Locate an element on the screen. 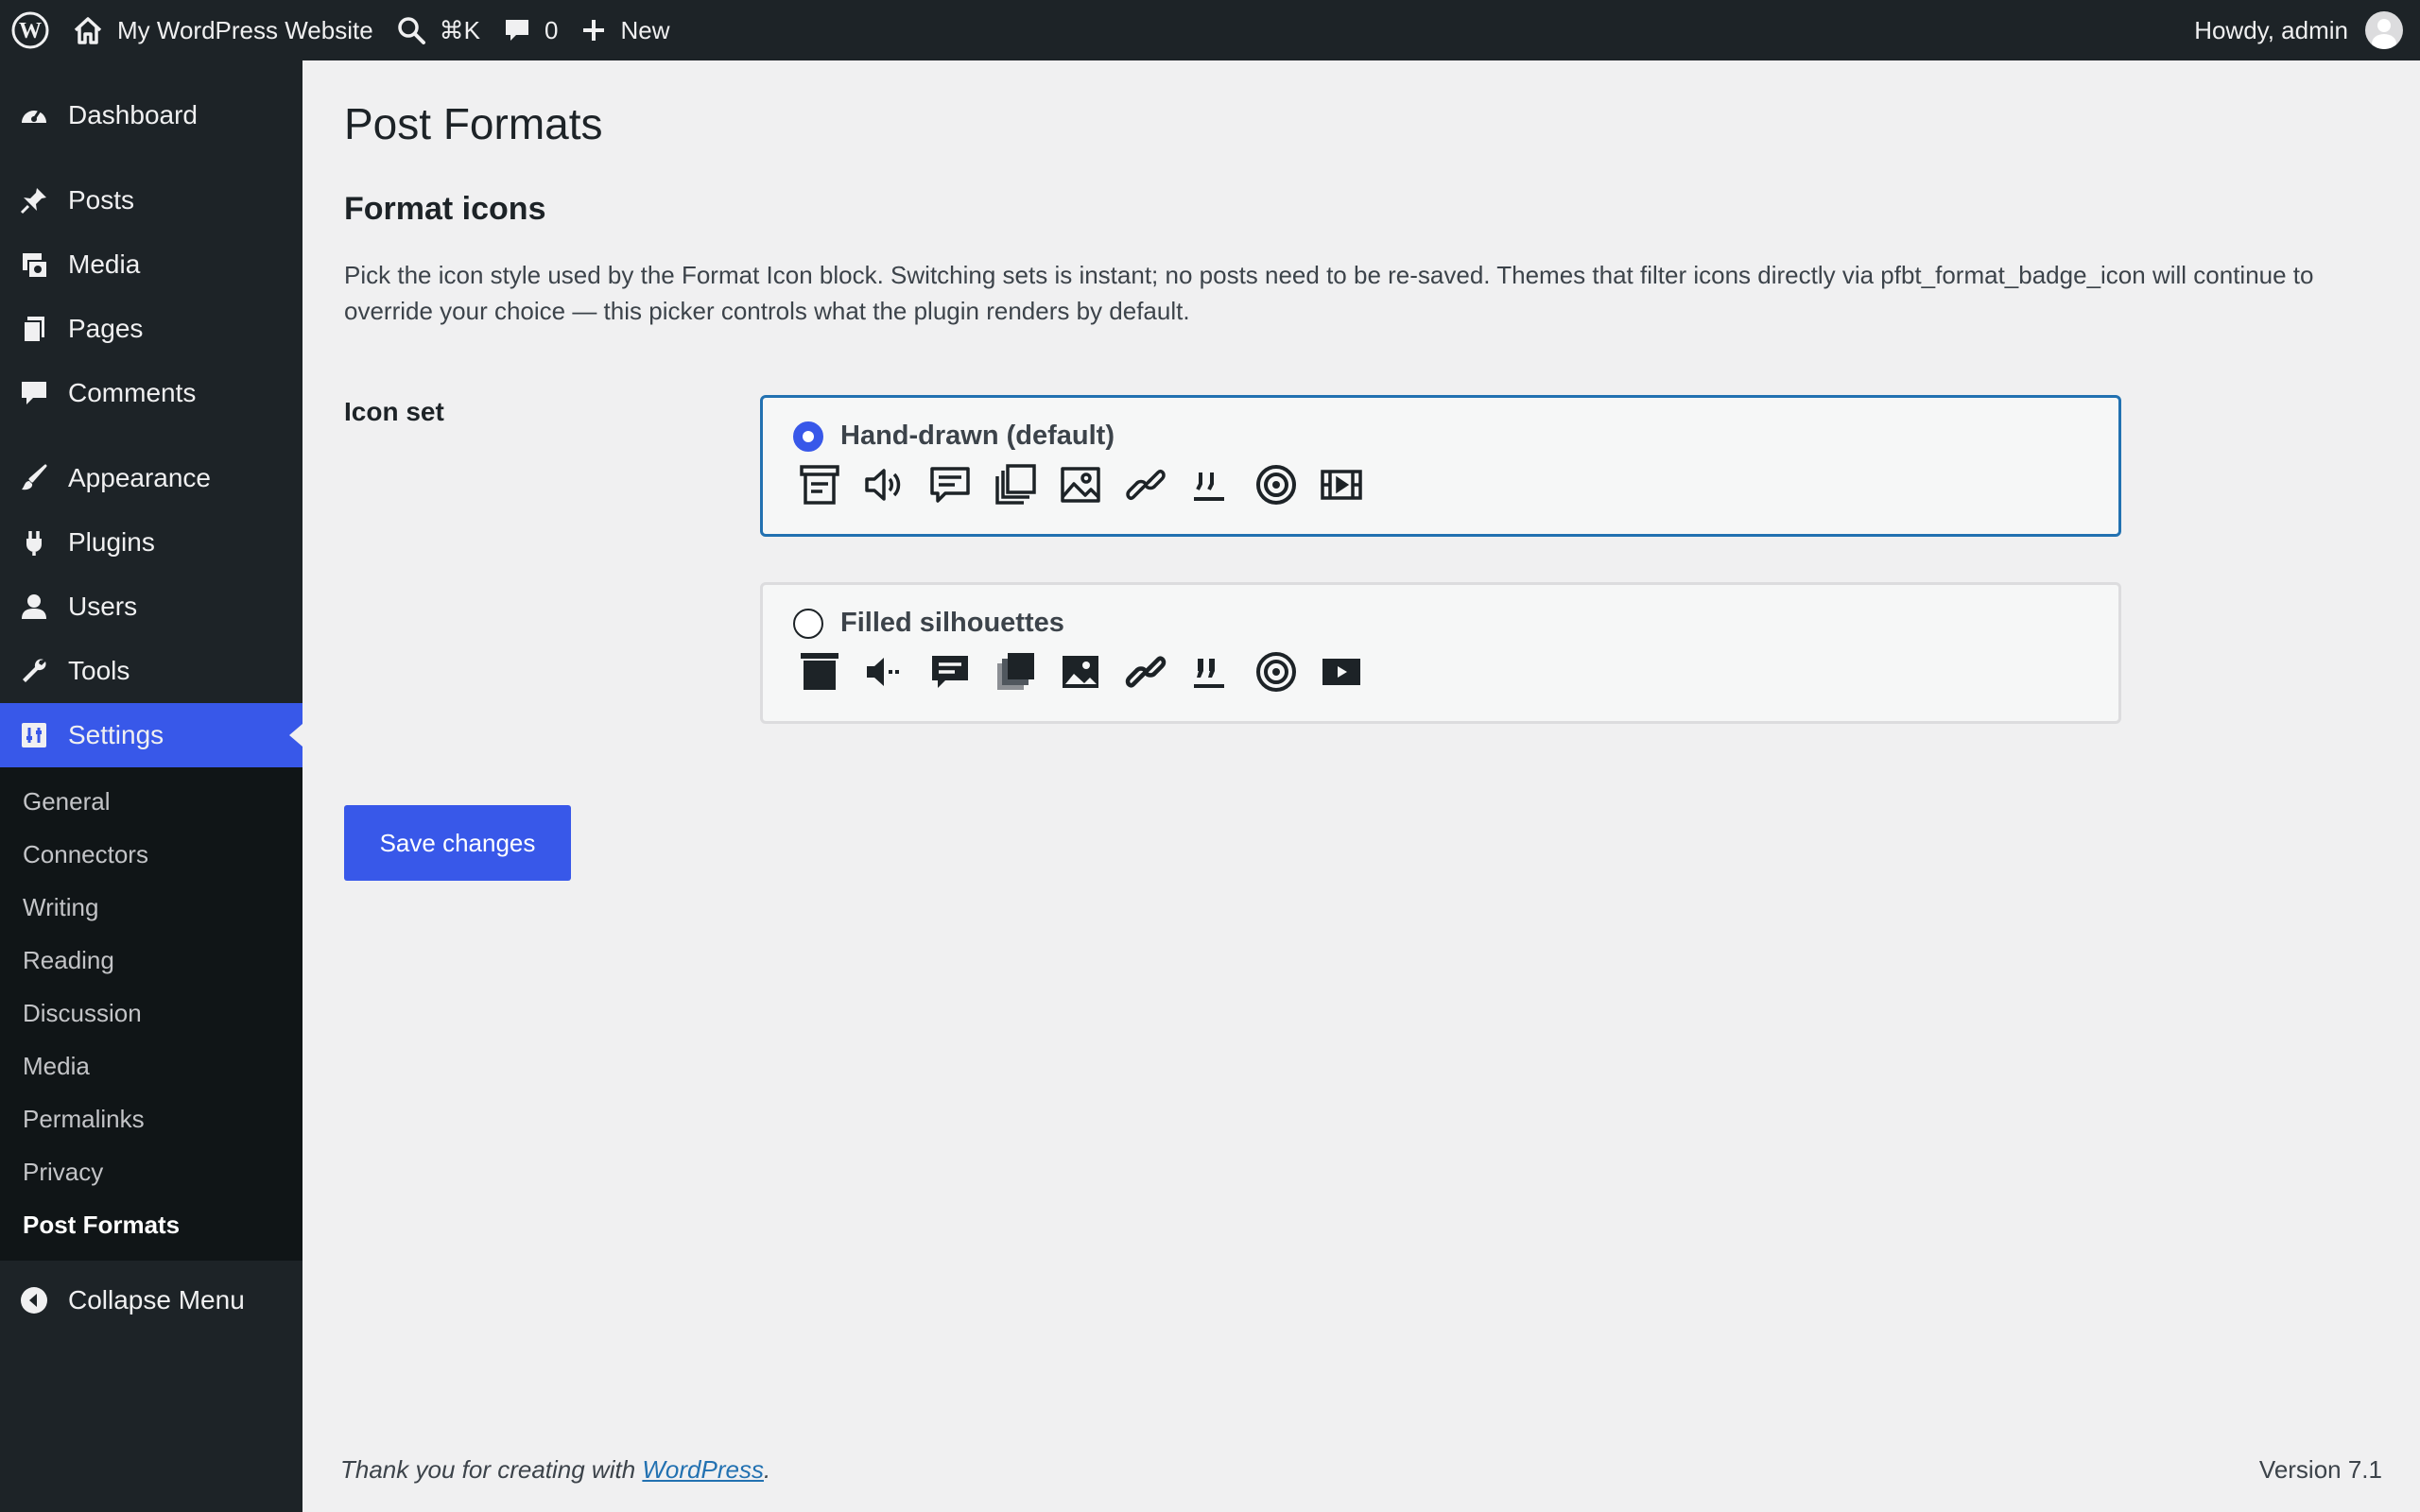 The width and height of the screenshot is (2420, 1512). avatar is located at coordinates (2384, 30).